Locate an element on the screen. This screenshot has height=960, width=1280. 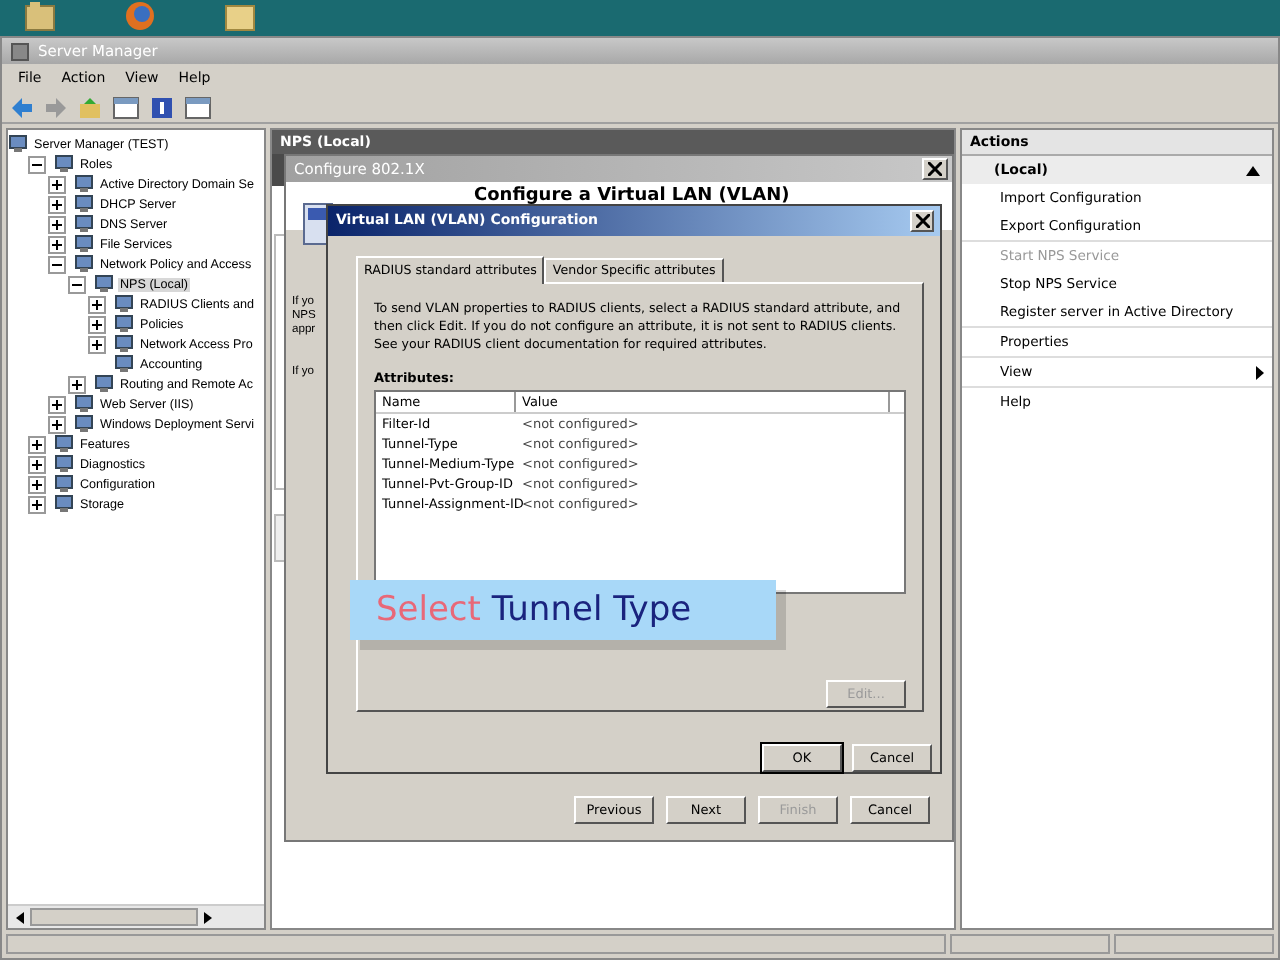
wizard-heading: Configure a Virtual LAN (VLAN) is located at coordinates (632, 196).